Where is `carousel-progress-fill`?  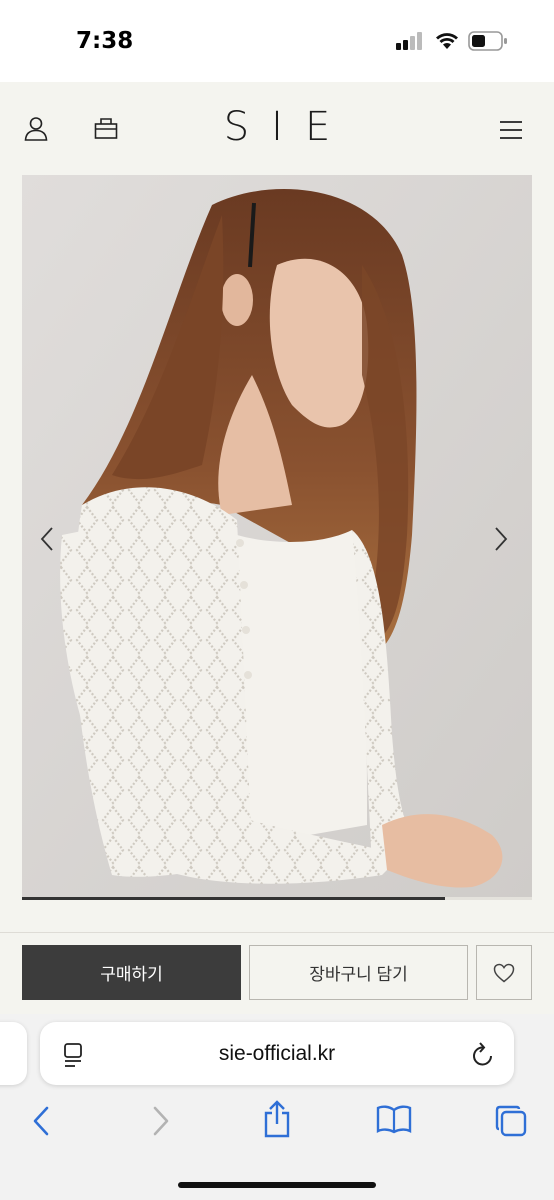 carousel-progress-fill is located at coordinates (234, 898).